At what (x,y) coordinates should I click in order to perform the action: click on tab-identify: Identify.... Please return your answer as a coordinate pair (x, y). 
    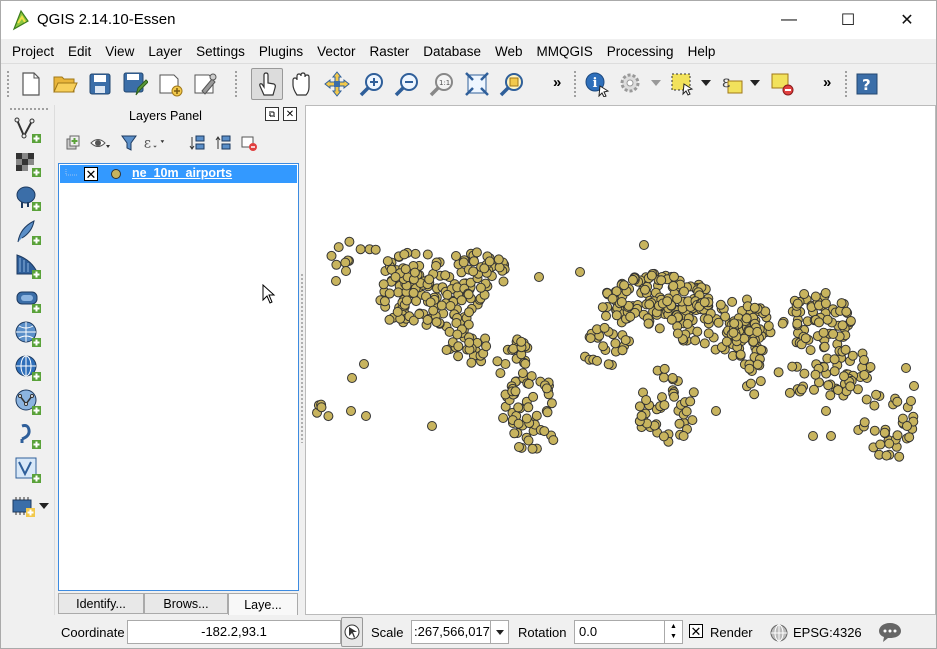
    Looking at the image, I should click on (101, 603).